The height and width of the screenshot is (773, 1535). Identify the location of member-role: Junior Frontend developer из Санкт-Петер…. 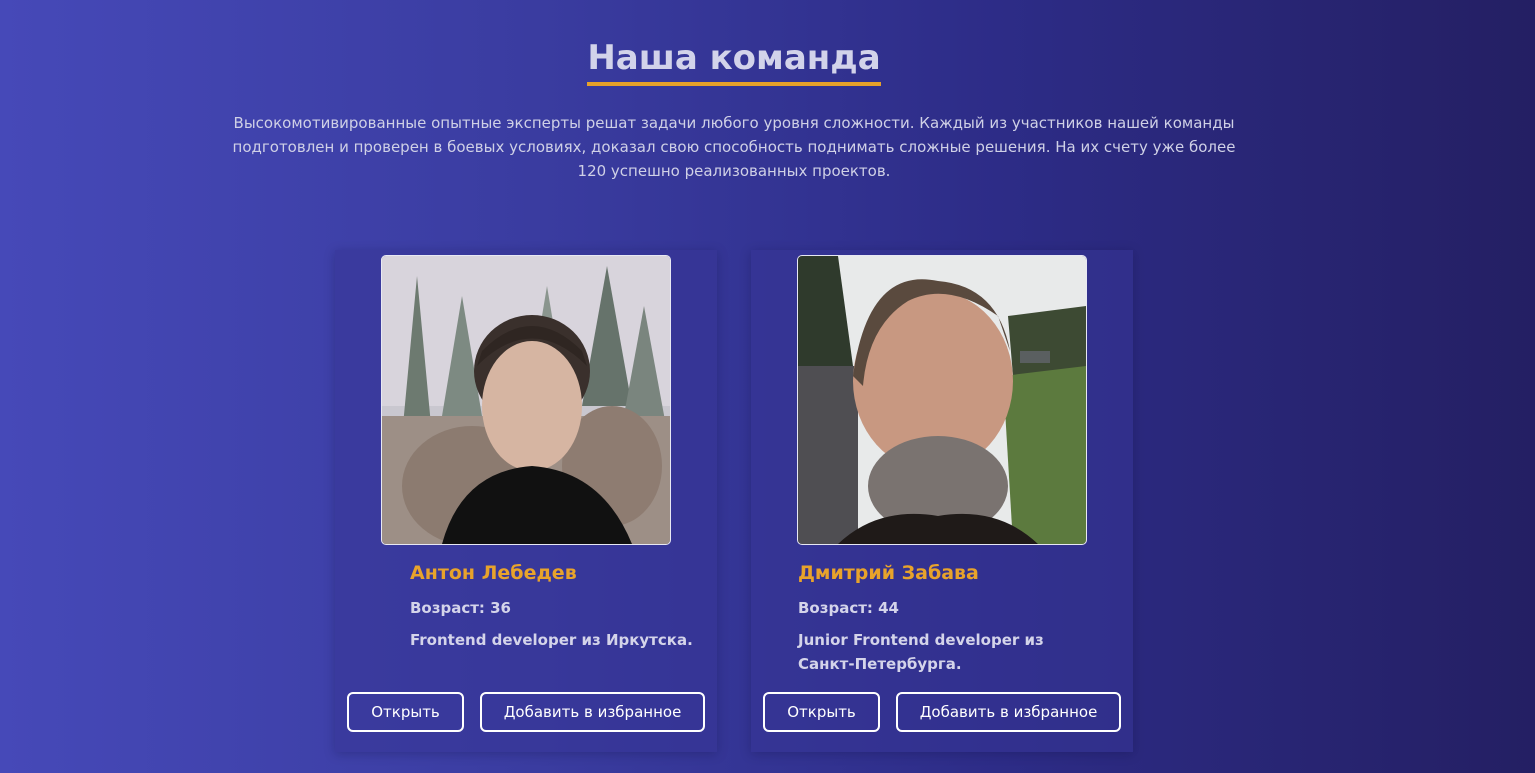
(921, 652).